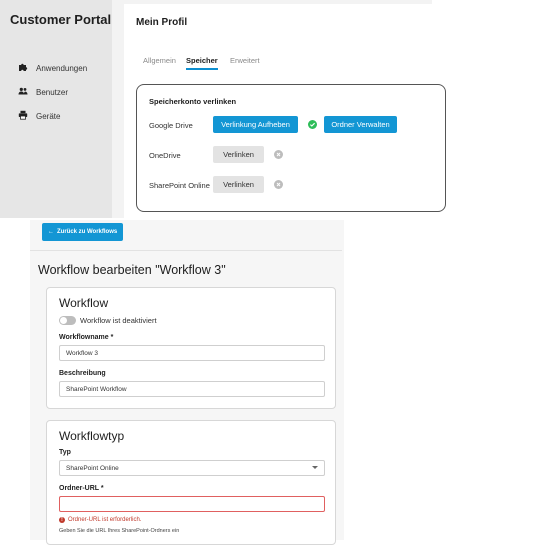 Image resolution: width=540 pixels, height=545 pixels. Describe the element at coordinates (192, 353) in the screenshot. I see `workflow-name-input: Workflow 3` at that location.